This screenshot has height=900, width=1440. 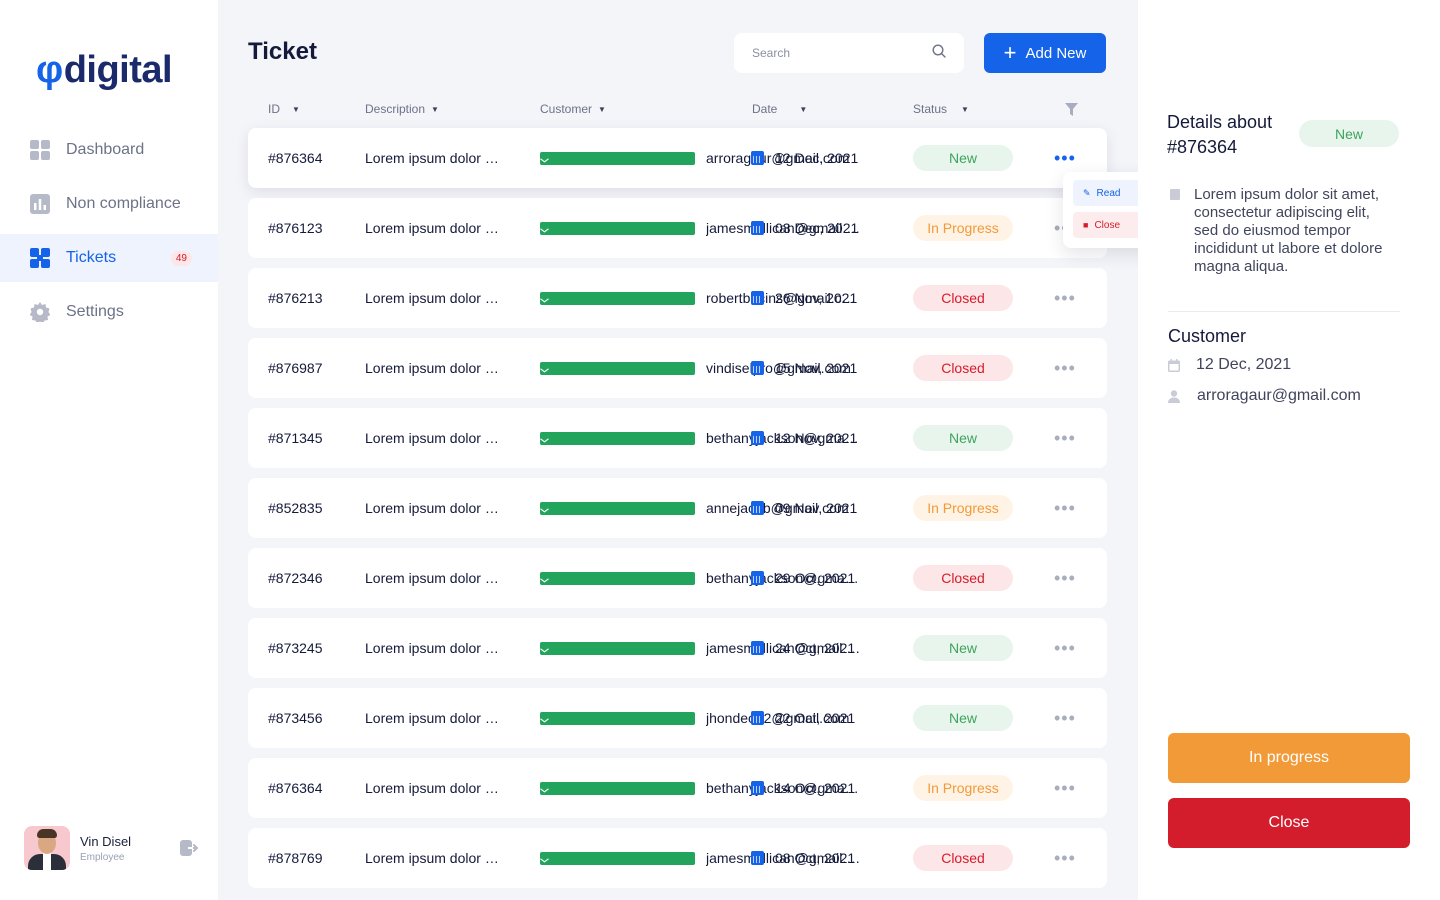 What do you see at coordinates (816, 438) in the screenshot?
I see `ticket-date-text: 12 Nov, 2021` at bounding box center [816, 438].